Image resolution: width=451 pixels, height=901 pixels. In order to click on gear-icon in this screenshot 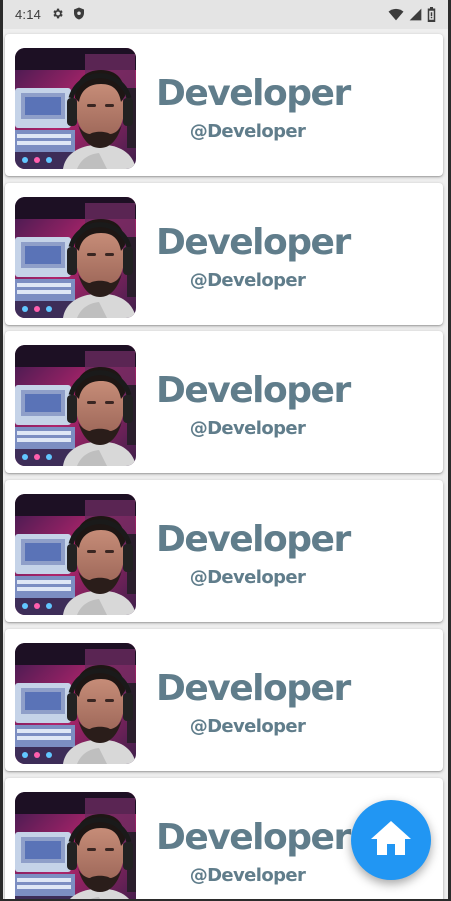, I will do `click(57, 15)`.